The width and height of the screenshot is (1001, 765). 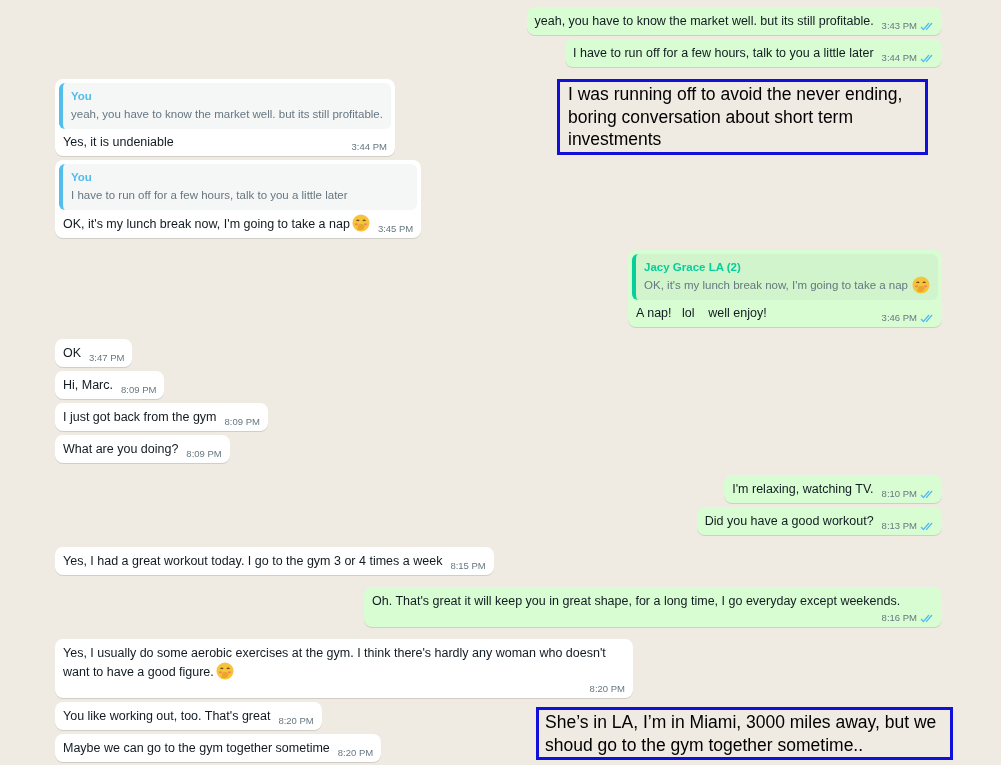 I want to click on message-text: Maybe we can go to the gym together sometime, so click(x=196, y=748).